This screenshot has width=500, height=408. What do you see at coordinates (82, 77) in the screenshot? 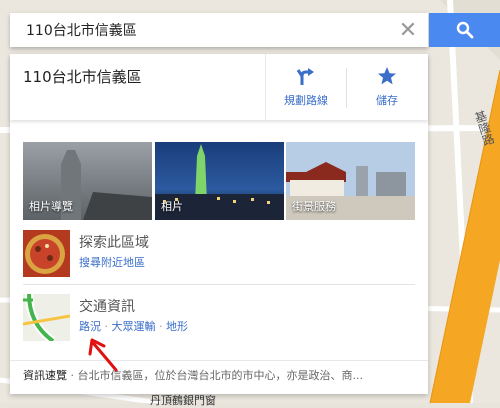
I see `place-title: 110台北市信義區` at bounding box center [82, 77].